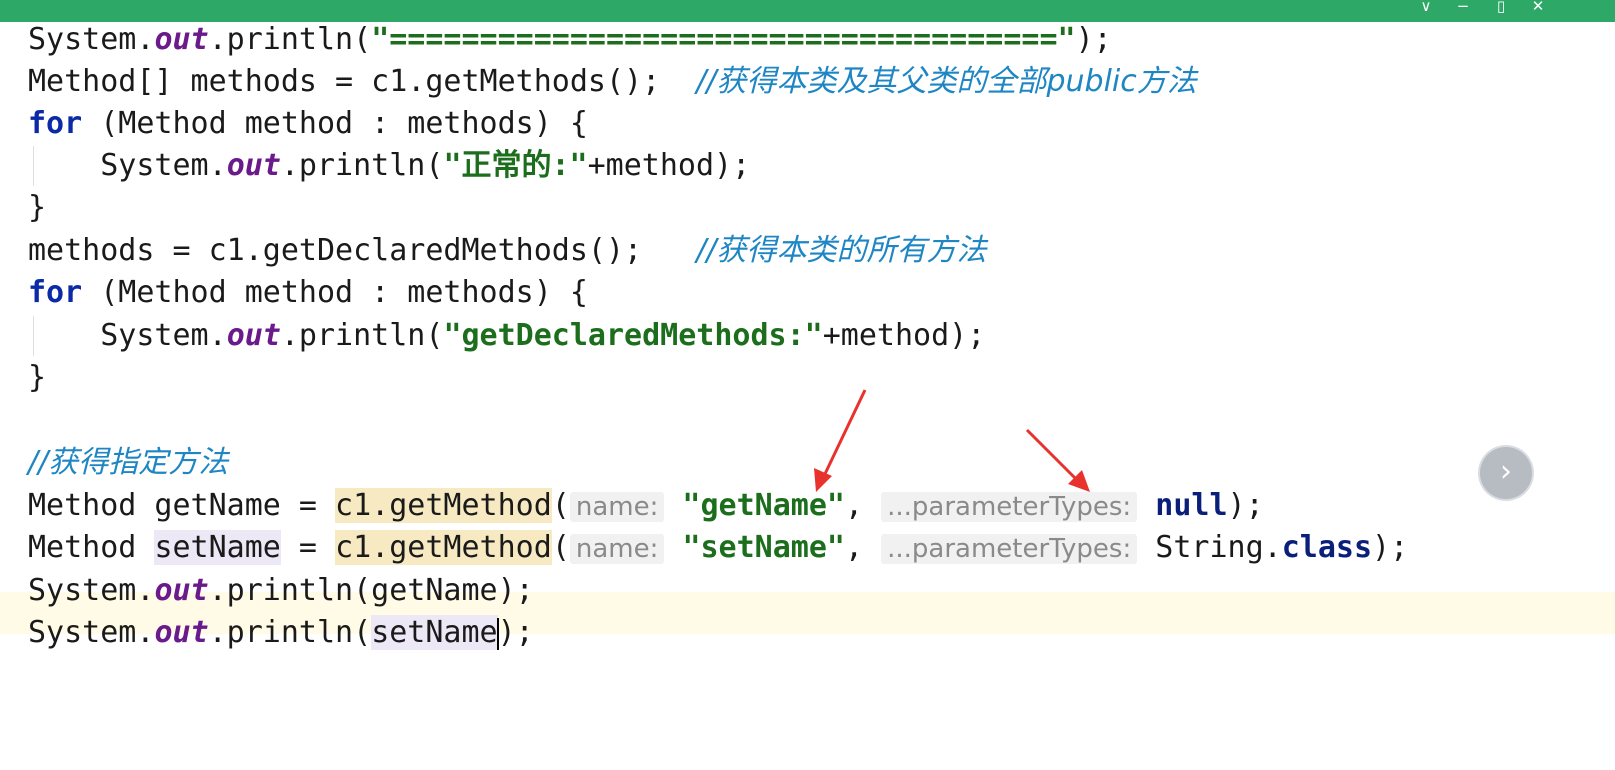  I want to click on next-page-button: ›, so click(1506, 473).